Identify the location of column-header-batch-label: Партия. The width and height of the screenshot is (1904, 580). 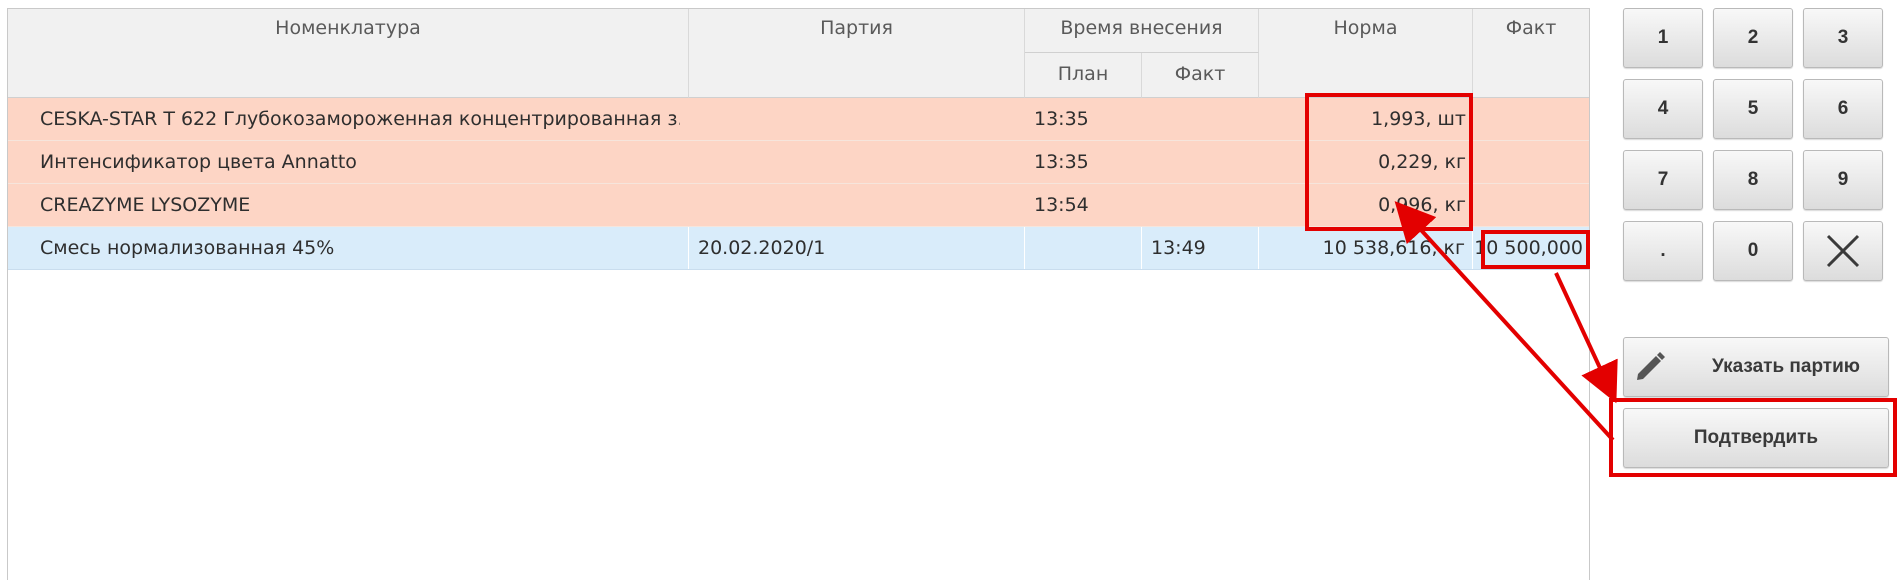
(856, 28).